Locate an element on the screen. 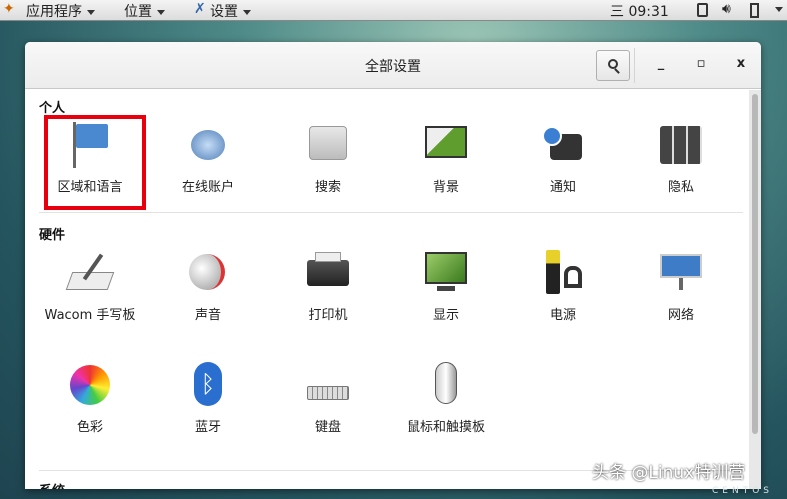 This screenshot has height=499, width=787. volume-icon: 🔊︎ is located at coordinates (726, 9).